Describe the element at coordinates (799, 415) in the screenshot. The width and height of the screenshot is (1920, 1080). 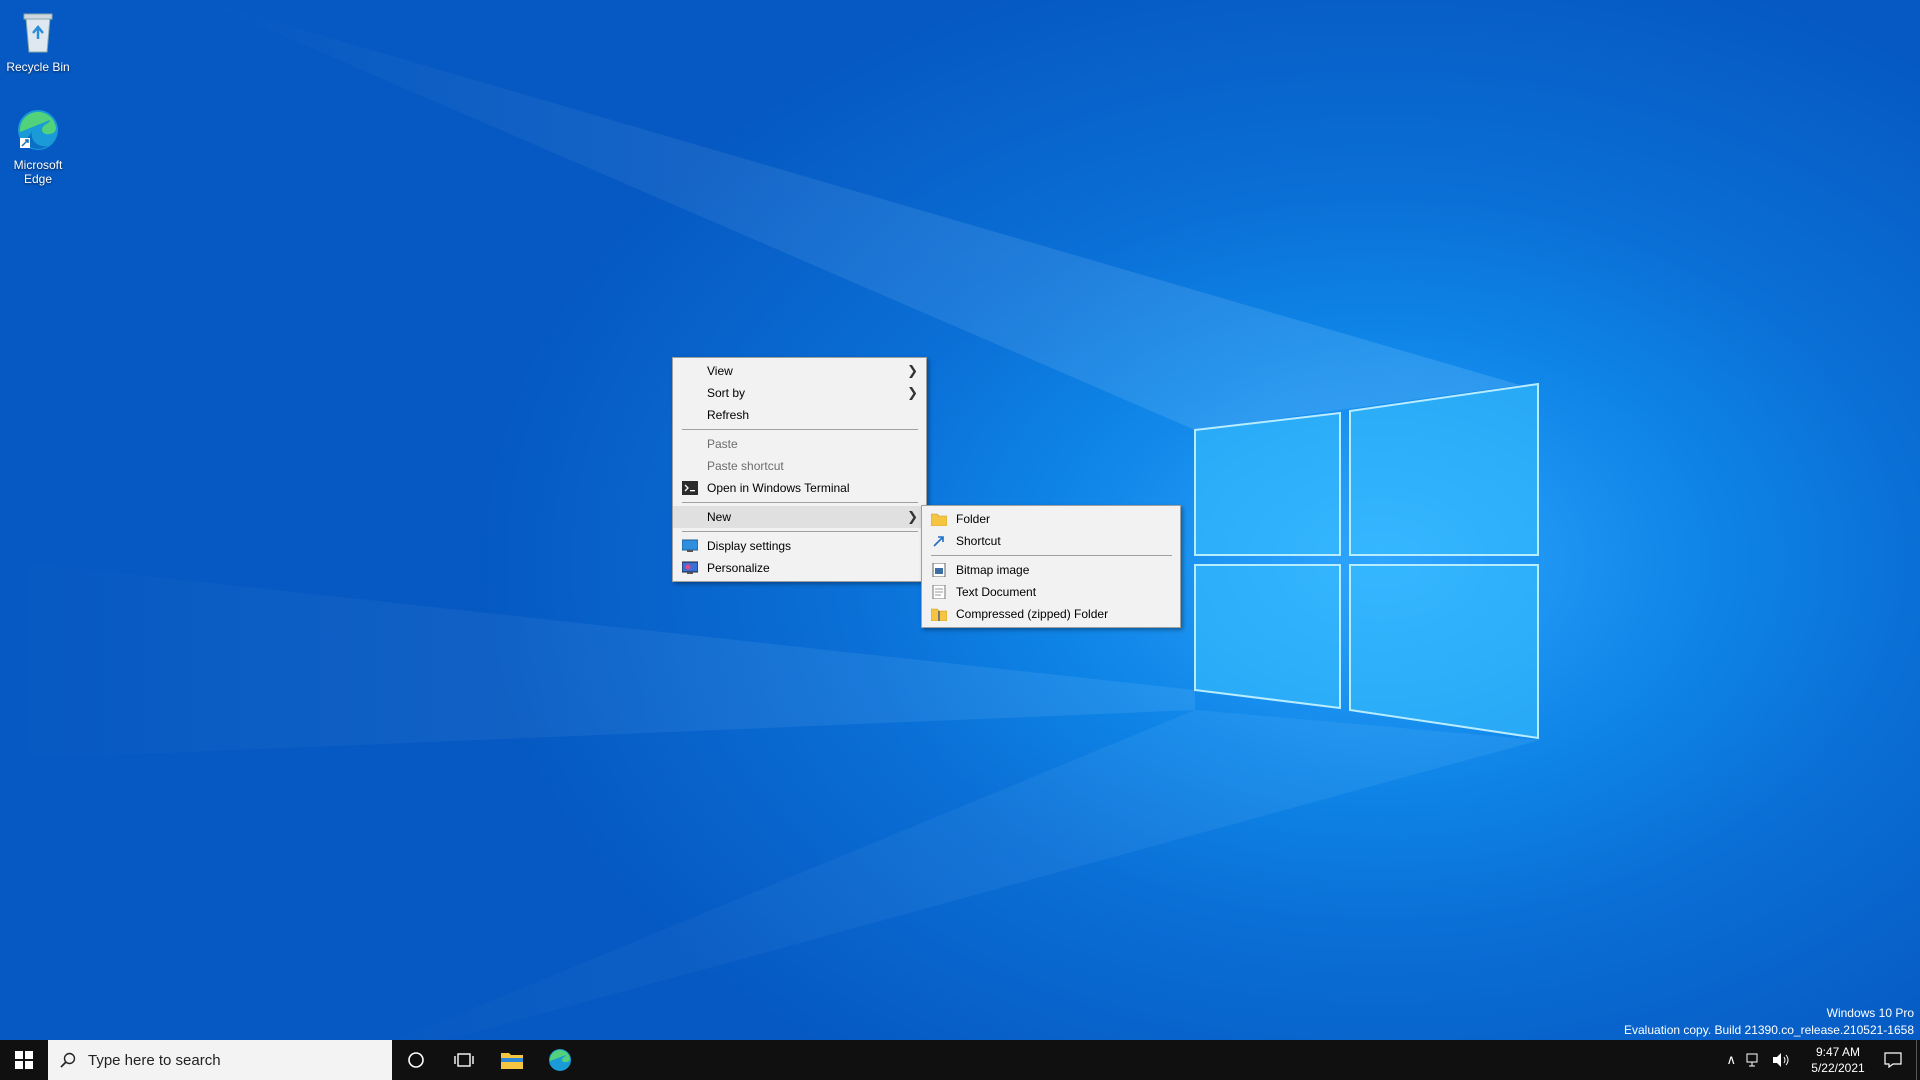
I see `menu-item-refresh: Refresh` at that location.